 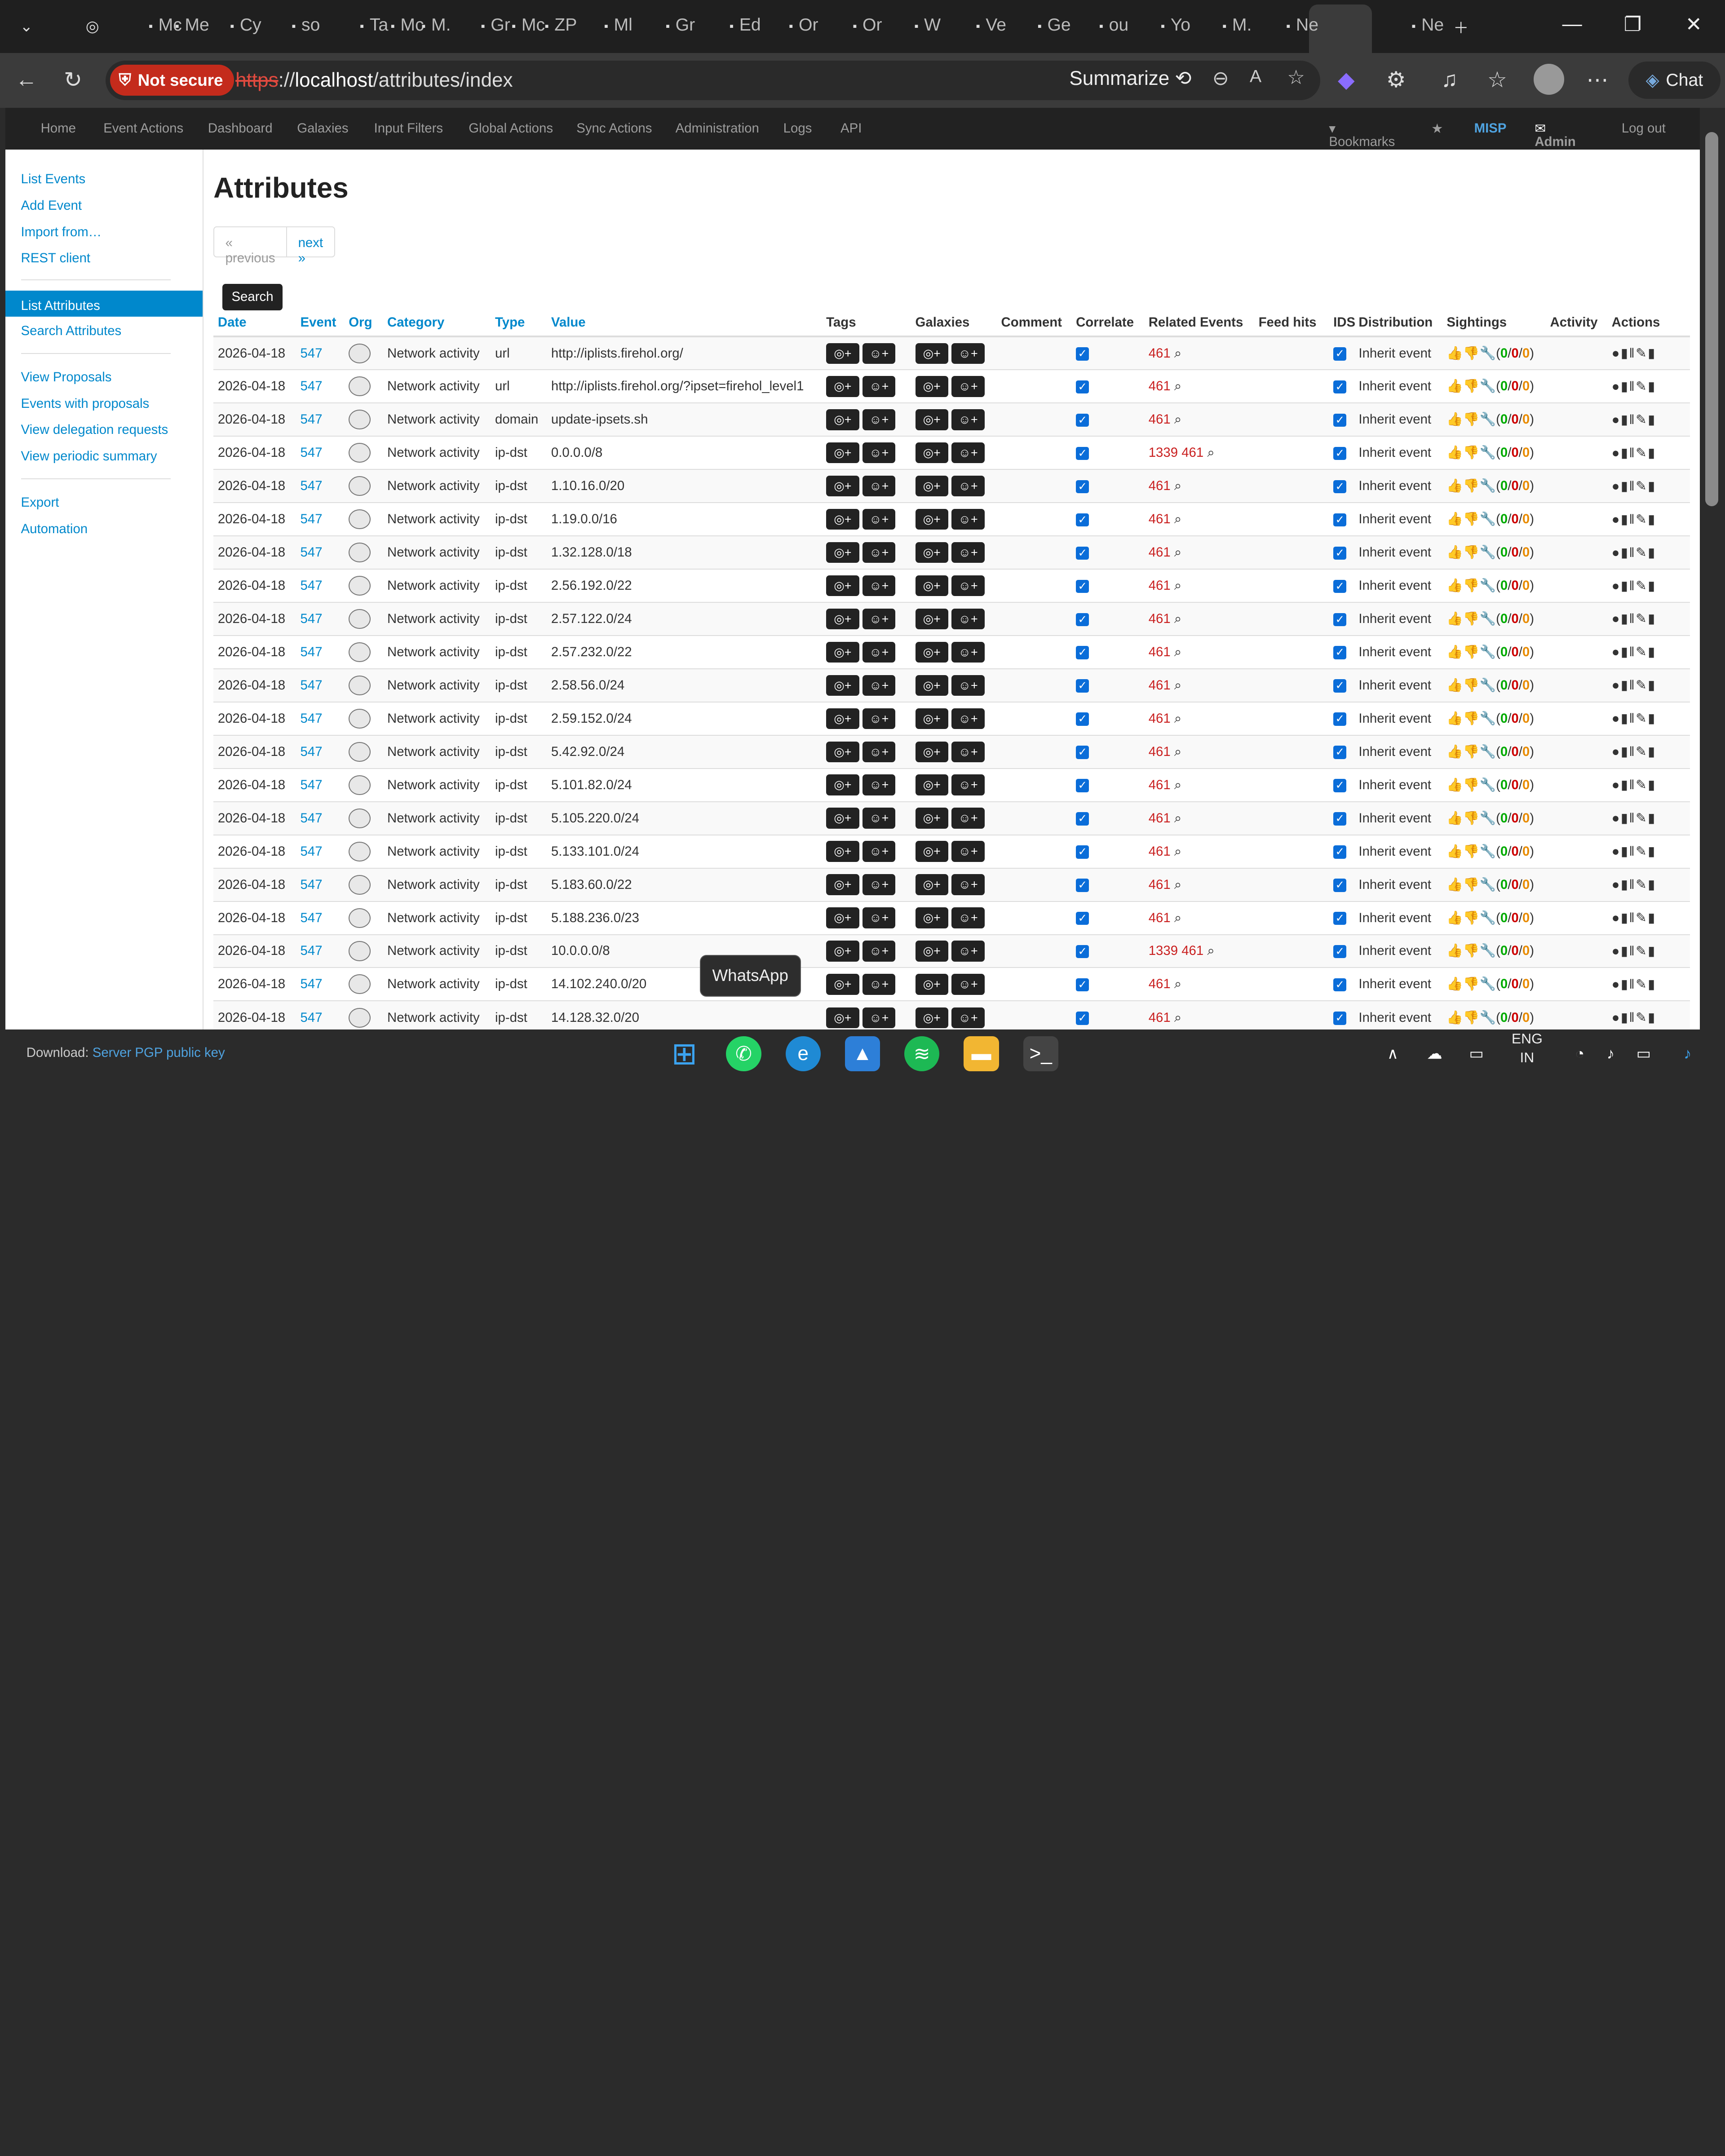 What do you see at coordinates (1597, 80) in the screenshot?
I see `more-icon: ⋯` at bounding box center [1597, 80].